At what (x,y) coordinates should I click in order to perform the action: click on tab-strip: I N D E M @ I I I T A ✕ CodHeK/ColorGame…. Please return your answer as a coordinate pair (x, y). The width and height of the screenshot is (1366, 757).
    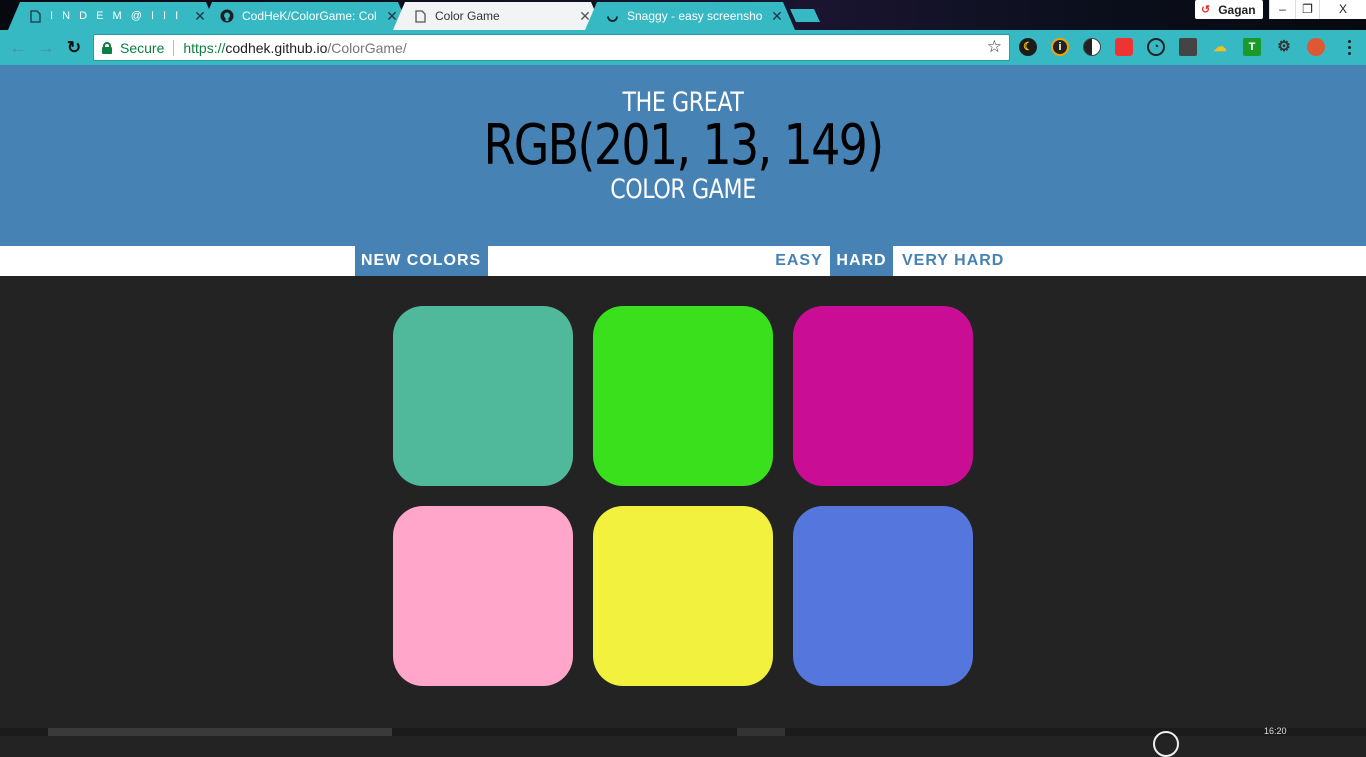
    Looking at the image, I should click on (683, 15).